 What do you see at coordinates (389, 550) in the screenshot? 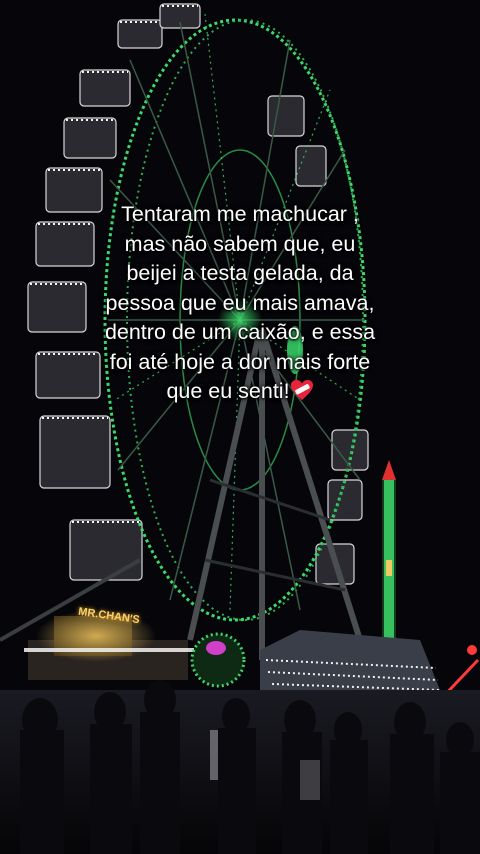
I see `light-tower` at bounding box center [389, 550].